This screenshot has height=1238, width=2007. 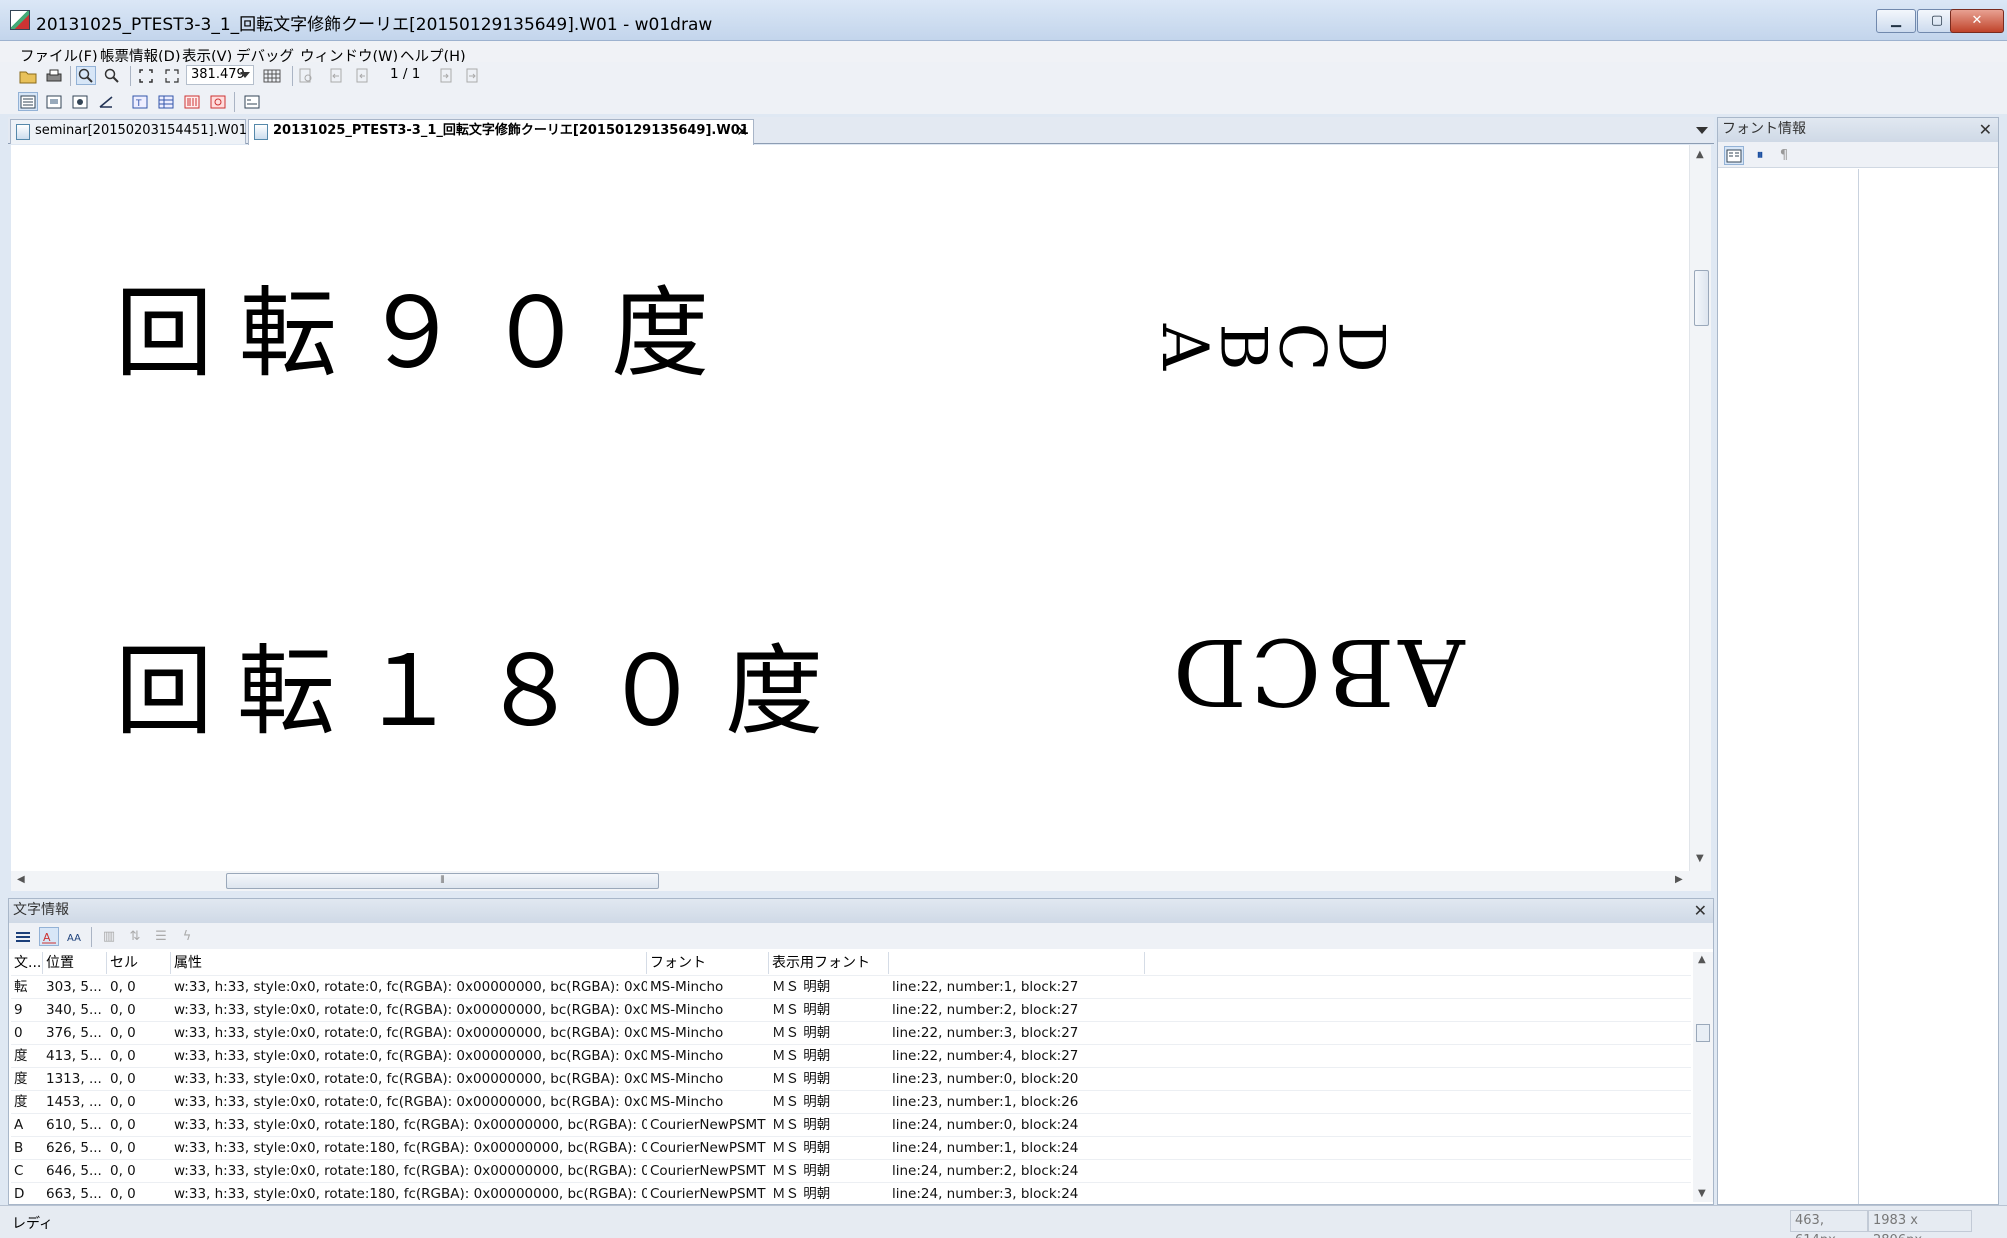 What do you see at coordinates (18, 1010) in the screenshot?
I see `cell-char: 9` at bounding box center [18, 1010].